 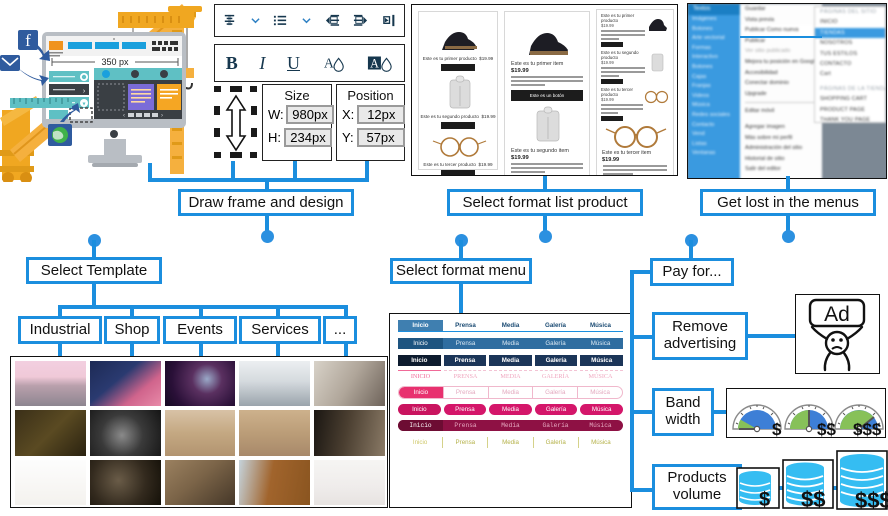 I want to click on box-select-template: Select Template, so click(x=94, y=270).